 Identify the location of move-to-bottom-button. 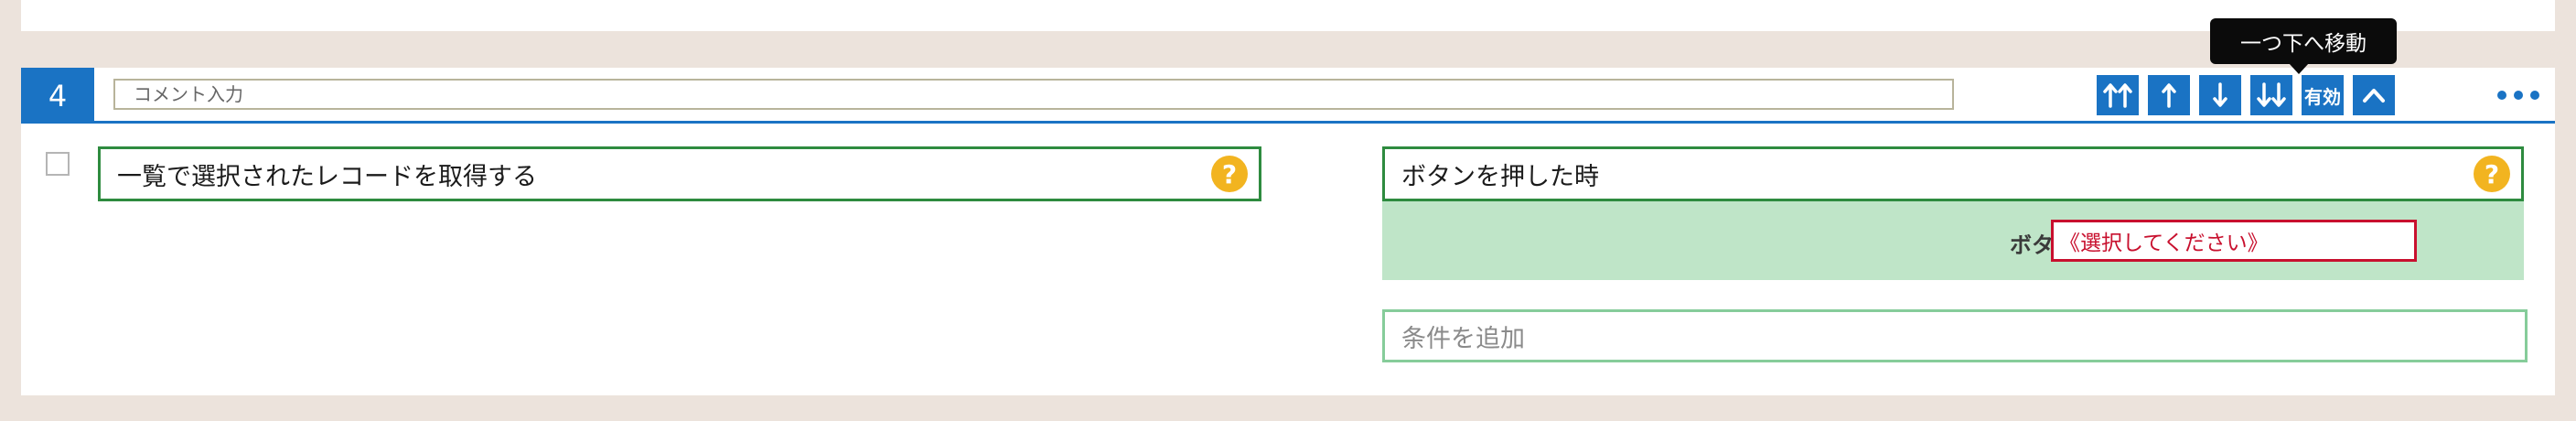
(2271, 95).